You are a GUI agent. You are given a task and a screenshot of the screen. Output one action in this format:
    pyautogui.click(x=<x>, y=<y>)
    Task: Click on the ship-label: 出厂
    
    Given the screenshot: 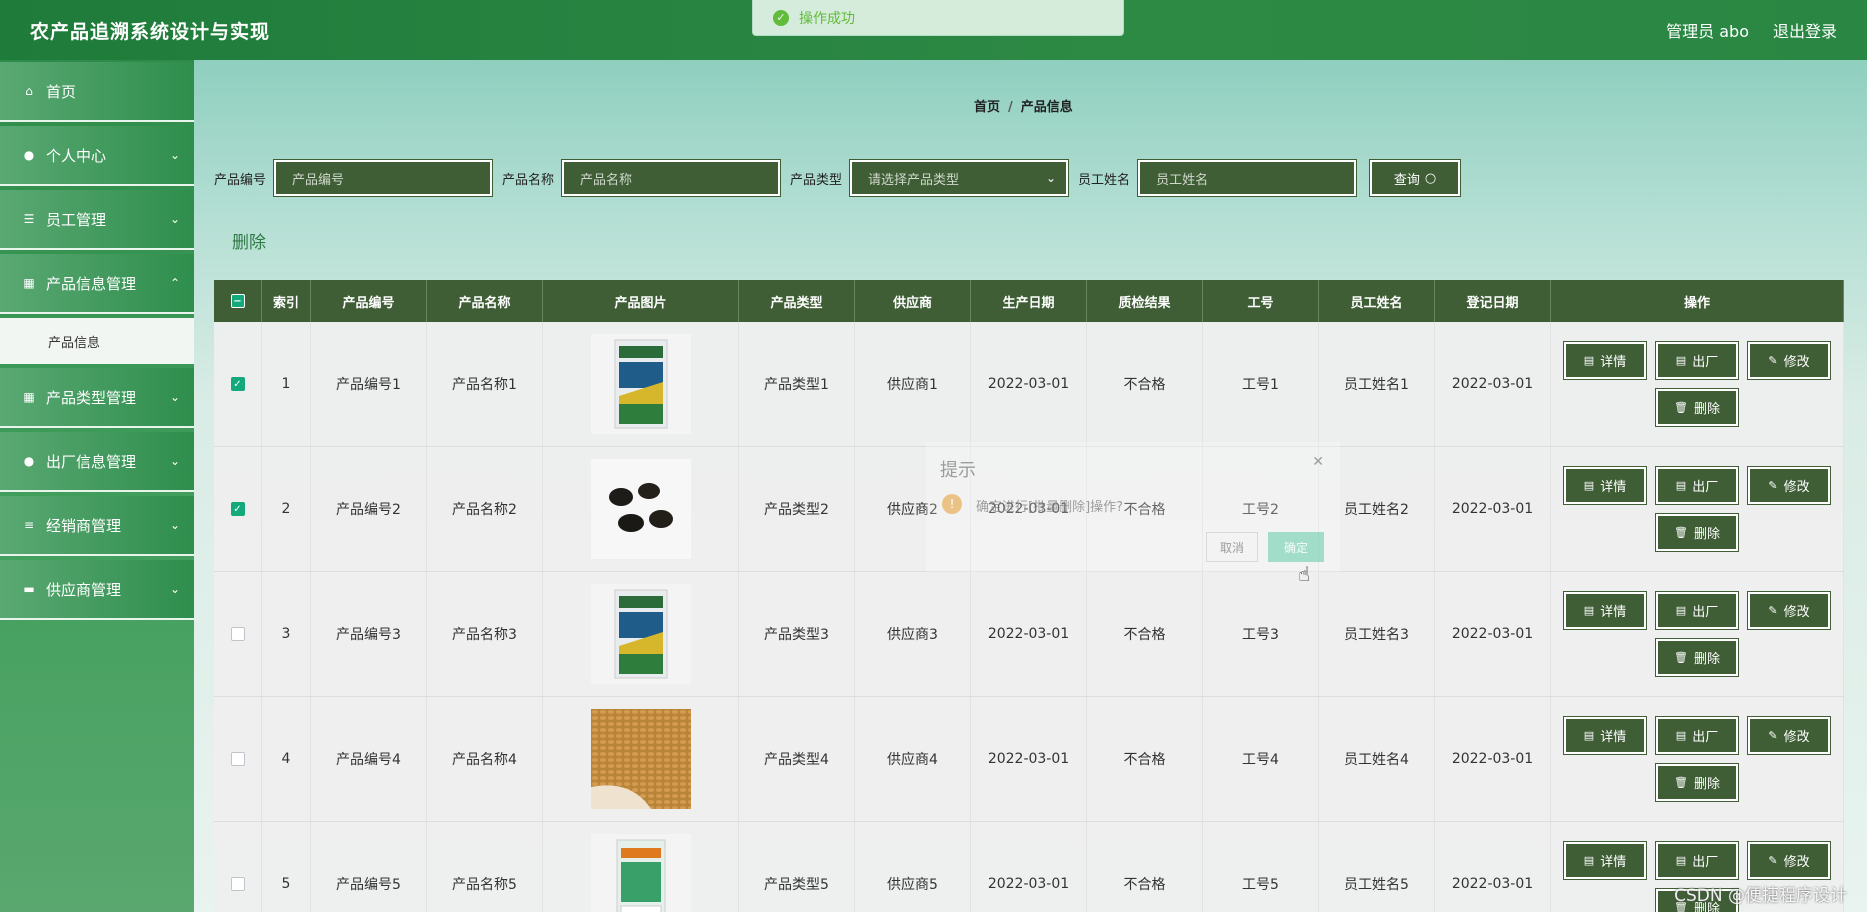 What is the action you would take?
    pyautogui.click(x=1705, y=737)
    